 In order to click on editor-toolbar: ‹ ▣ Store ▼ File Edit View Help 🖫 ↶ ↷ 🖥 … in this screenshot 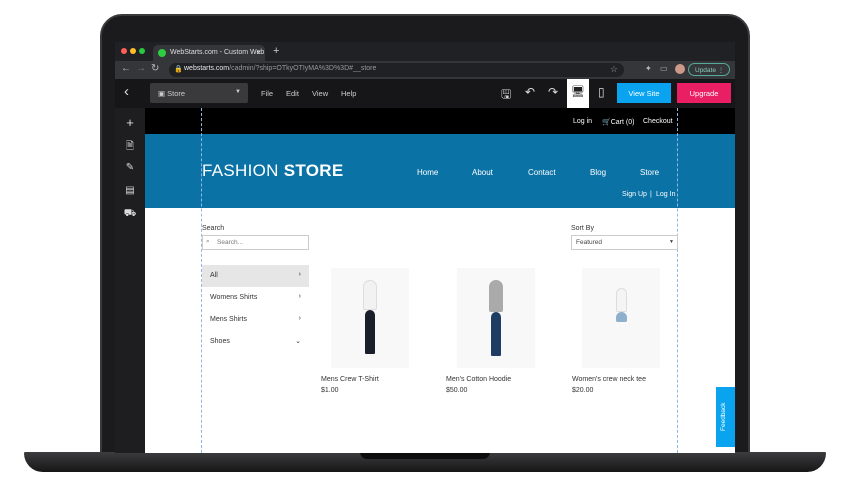, I will do `click(425, 93)`.